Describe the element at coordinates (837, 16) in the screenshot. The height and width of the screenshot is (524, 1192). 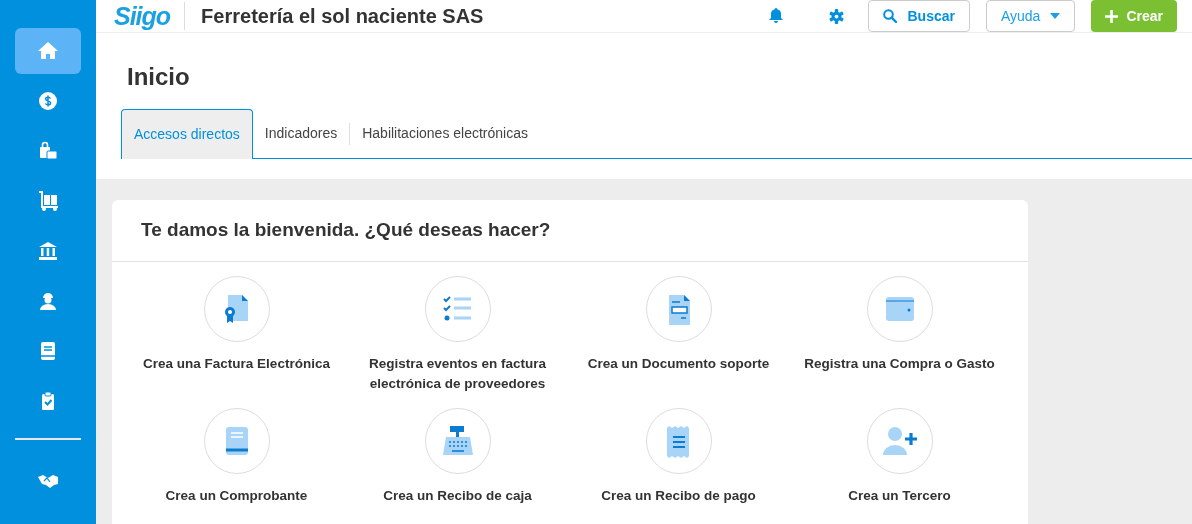
I see `settings-icon` at that location.